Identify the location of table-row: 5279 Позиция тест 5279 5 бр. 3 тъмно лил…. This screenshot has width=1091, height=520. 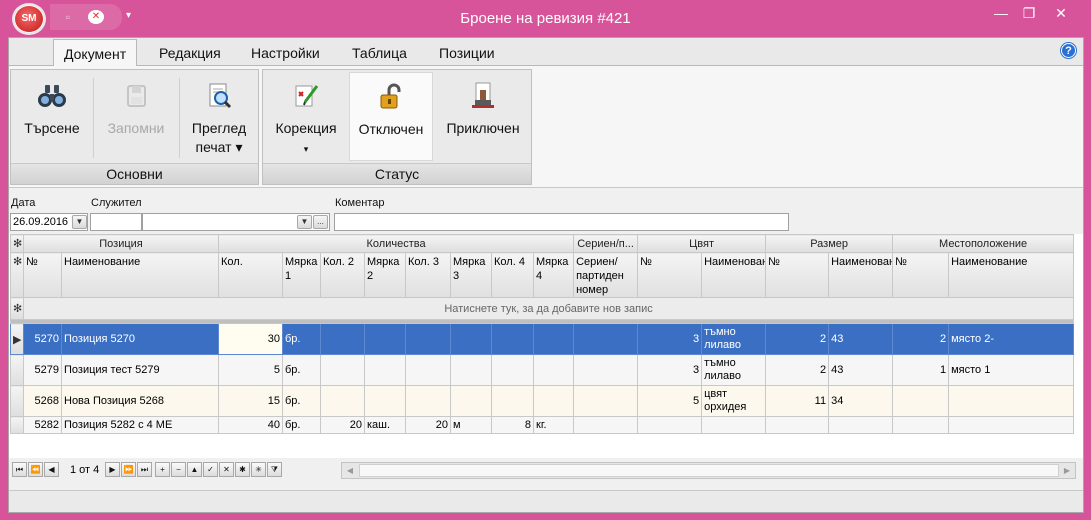
(542, 370).